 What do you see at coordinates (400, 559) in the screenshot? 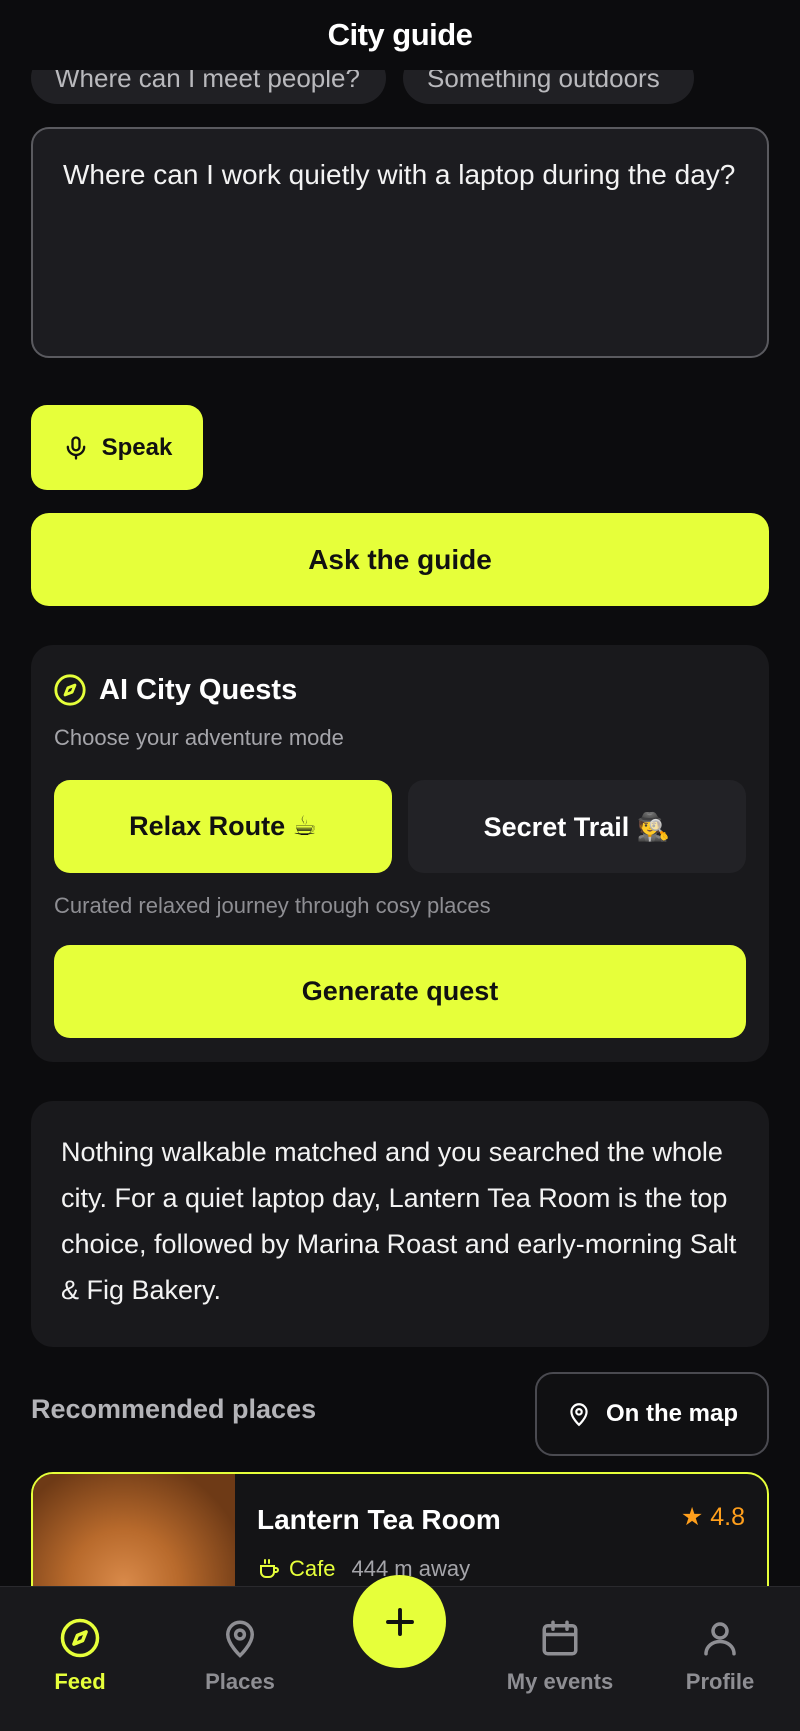
I see `ask-guide-button: Ask the guide` at bounding box center [400, 559].